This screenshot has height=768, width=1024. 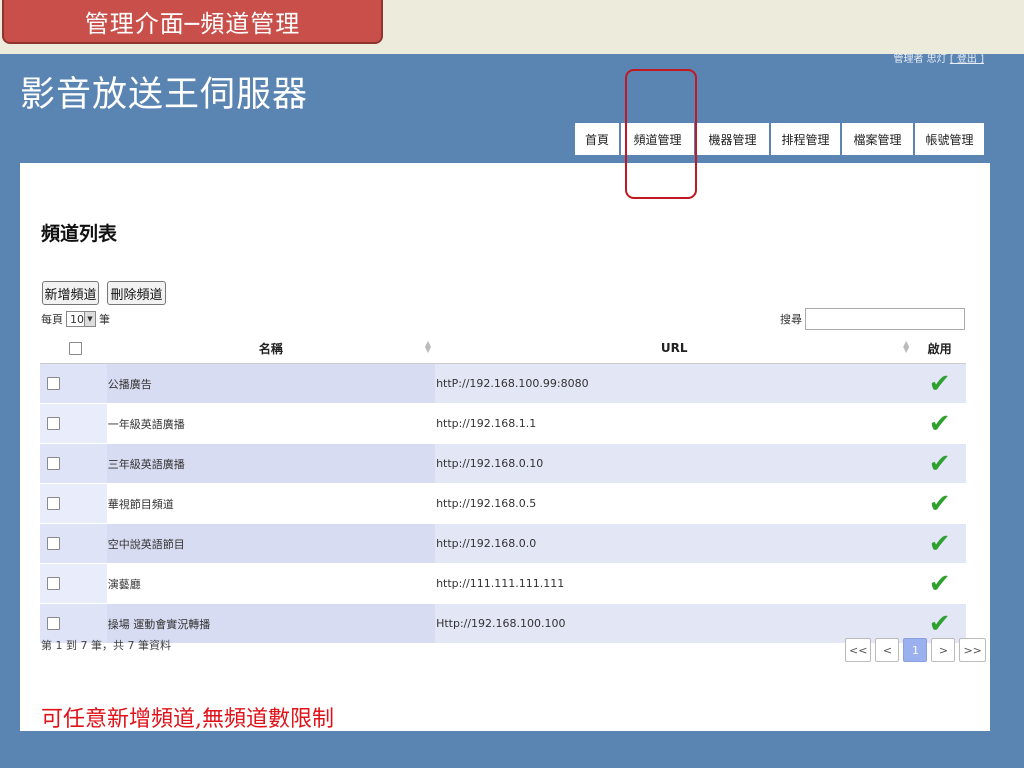 I want to click on select-all-header, so click(x=73, y=348).